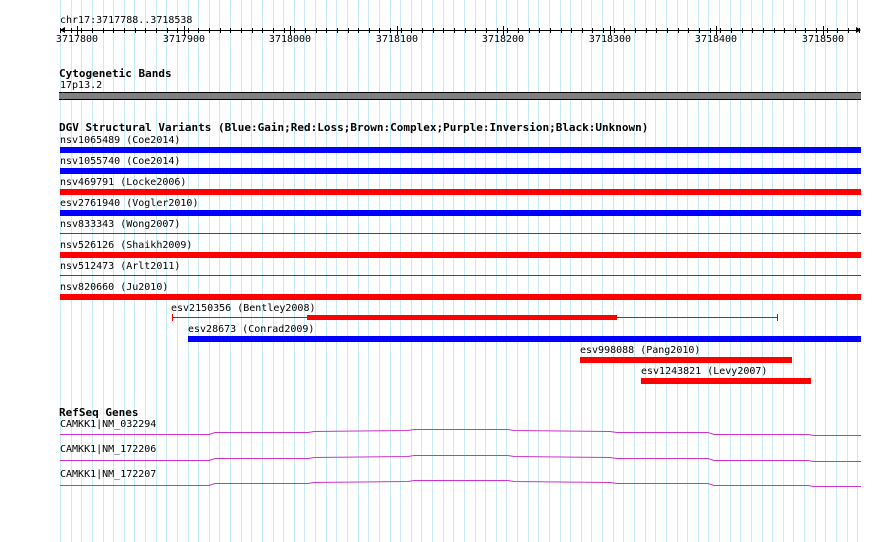  Describe the element at coordinates (108, 474) in the screenshot. I see `gene-label: CAMKK1|NM_172207` at that location.